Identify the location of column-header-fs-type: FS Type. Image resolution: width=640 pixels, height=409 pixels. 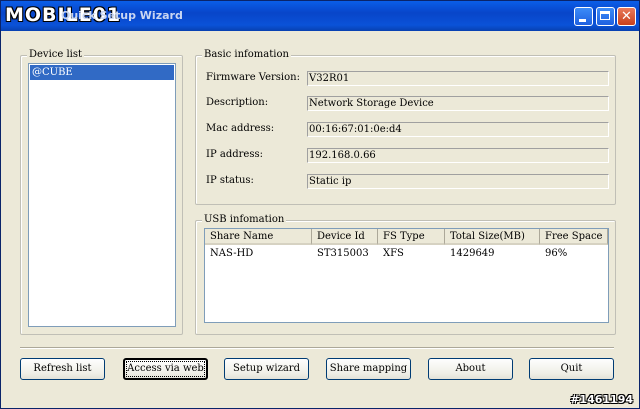
(411, 237).